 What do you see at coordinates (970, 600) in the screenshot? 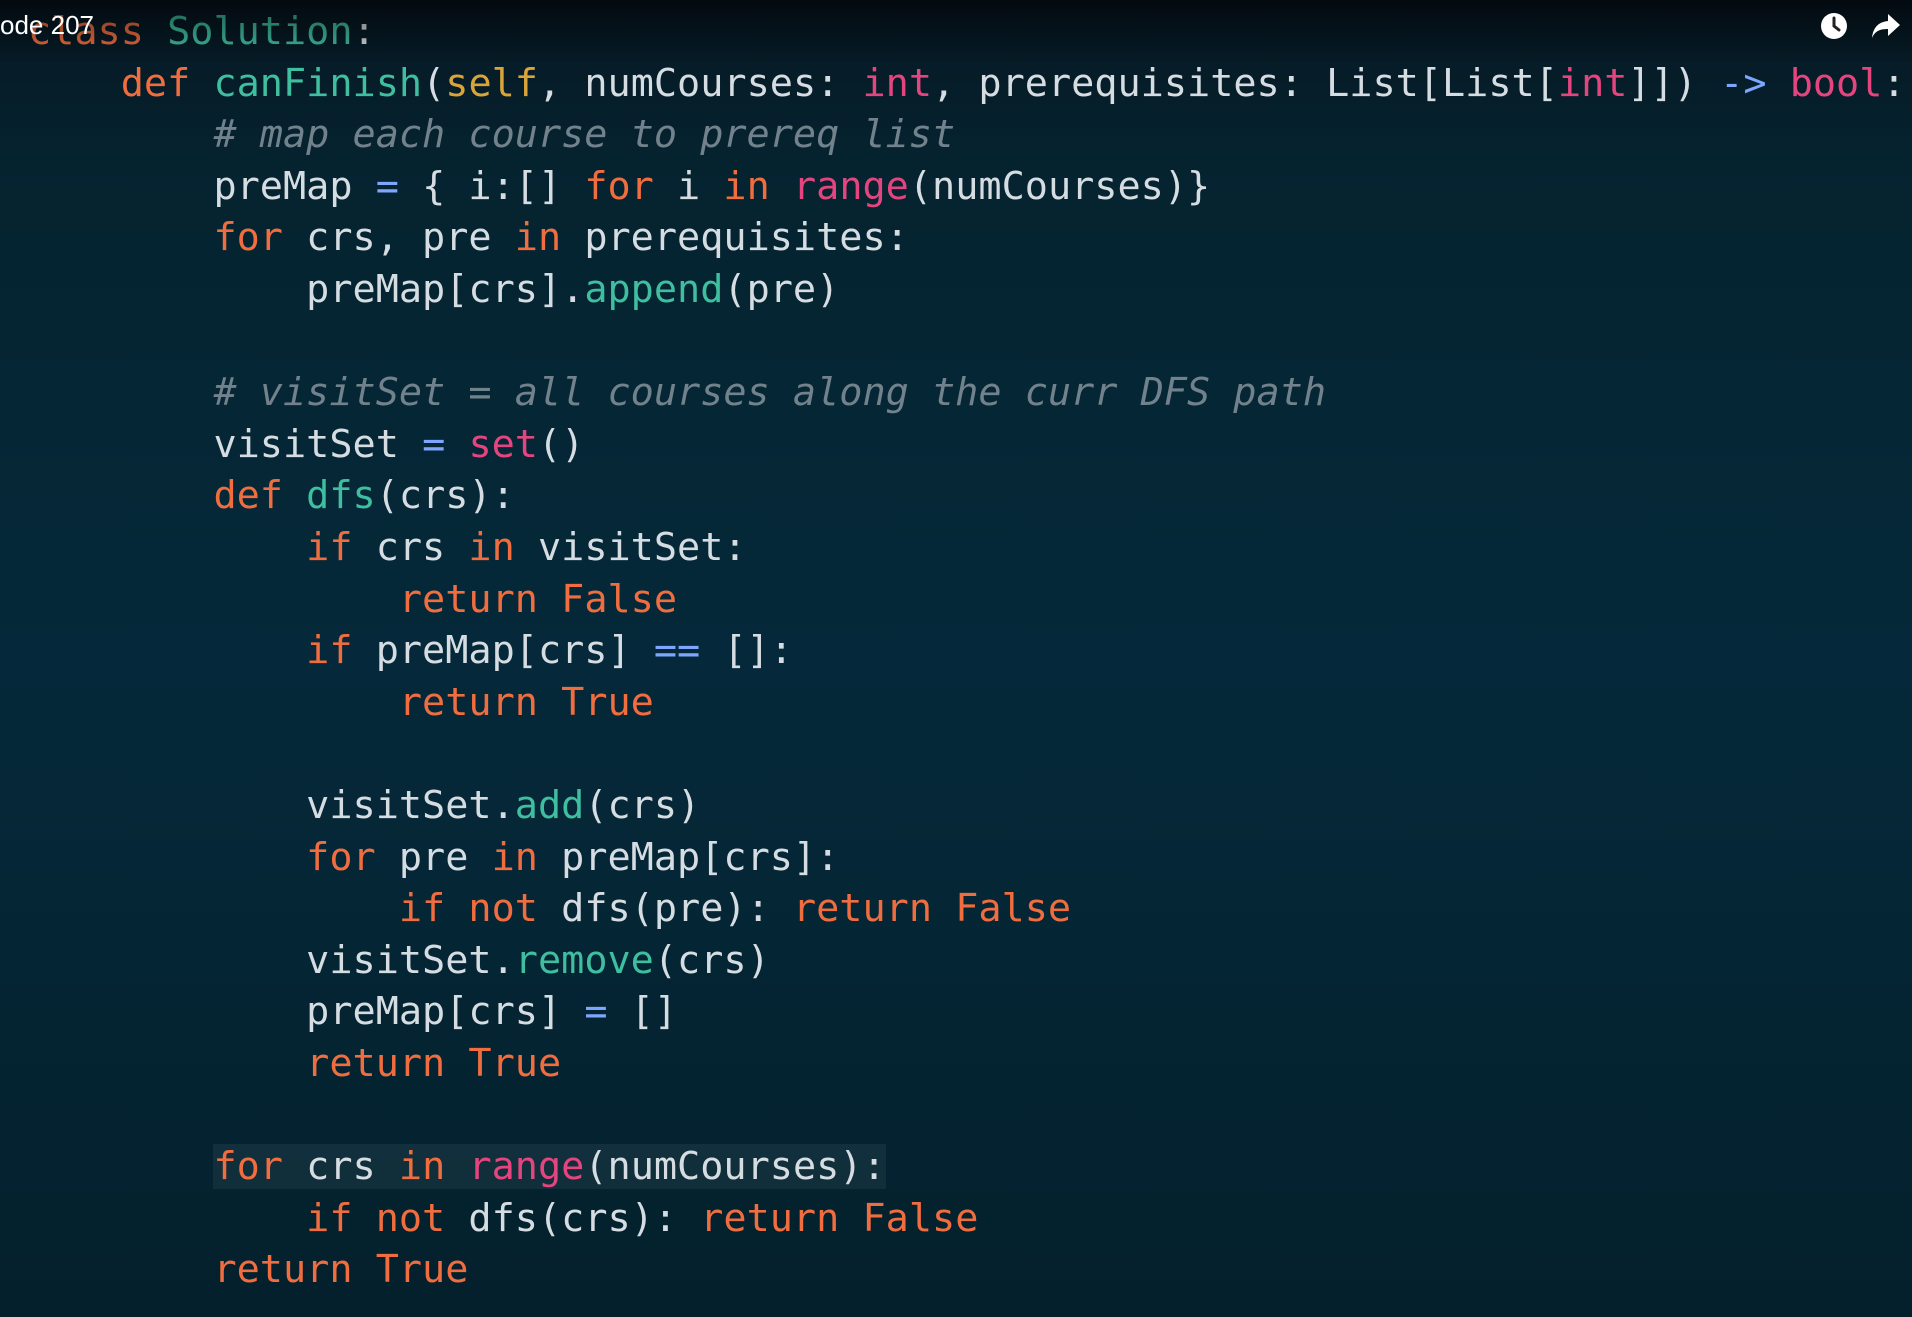
I see `code-line: return False` at bounding box center [970, 600].